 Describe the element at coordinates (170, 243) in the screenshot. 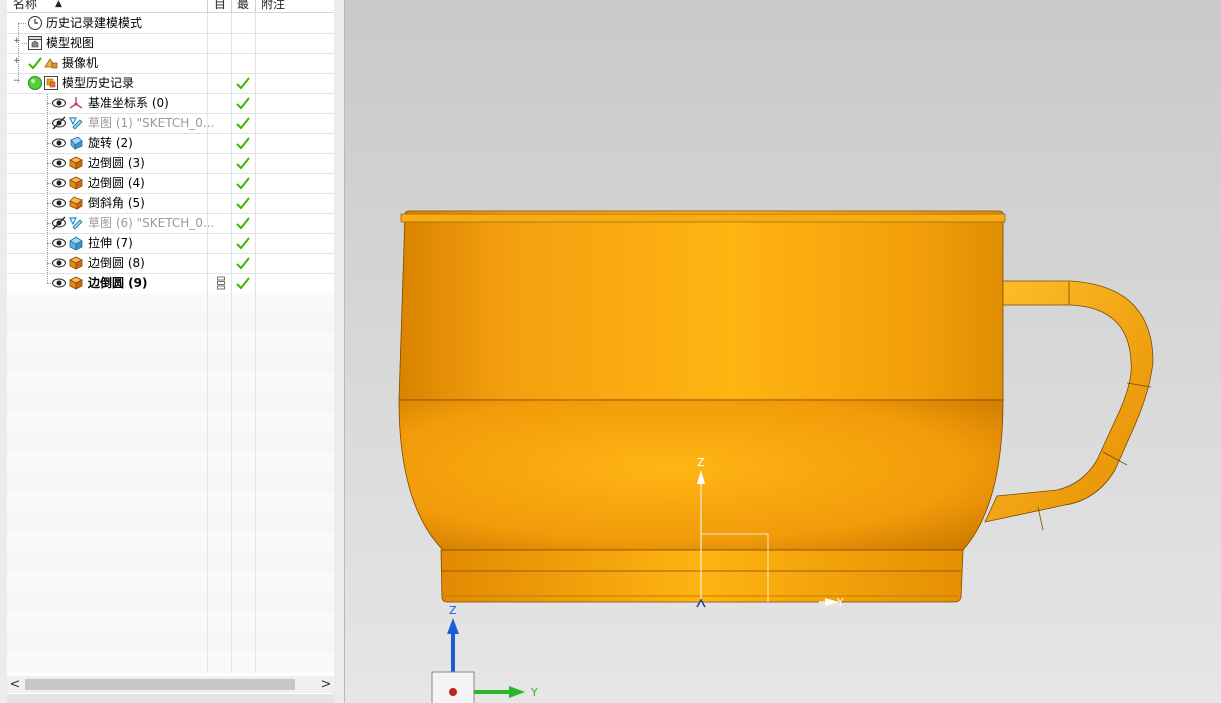

I see `tree-row-extrude-7: 拉伸 (7)` at that location.